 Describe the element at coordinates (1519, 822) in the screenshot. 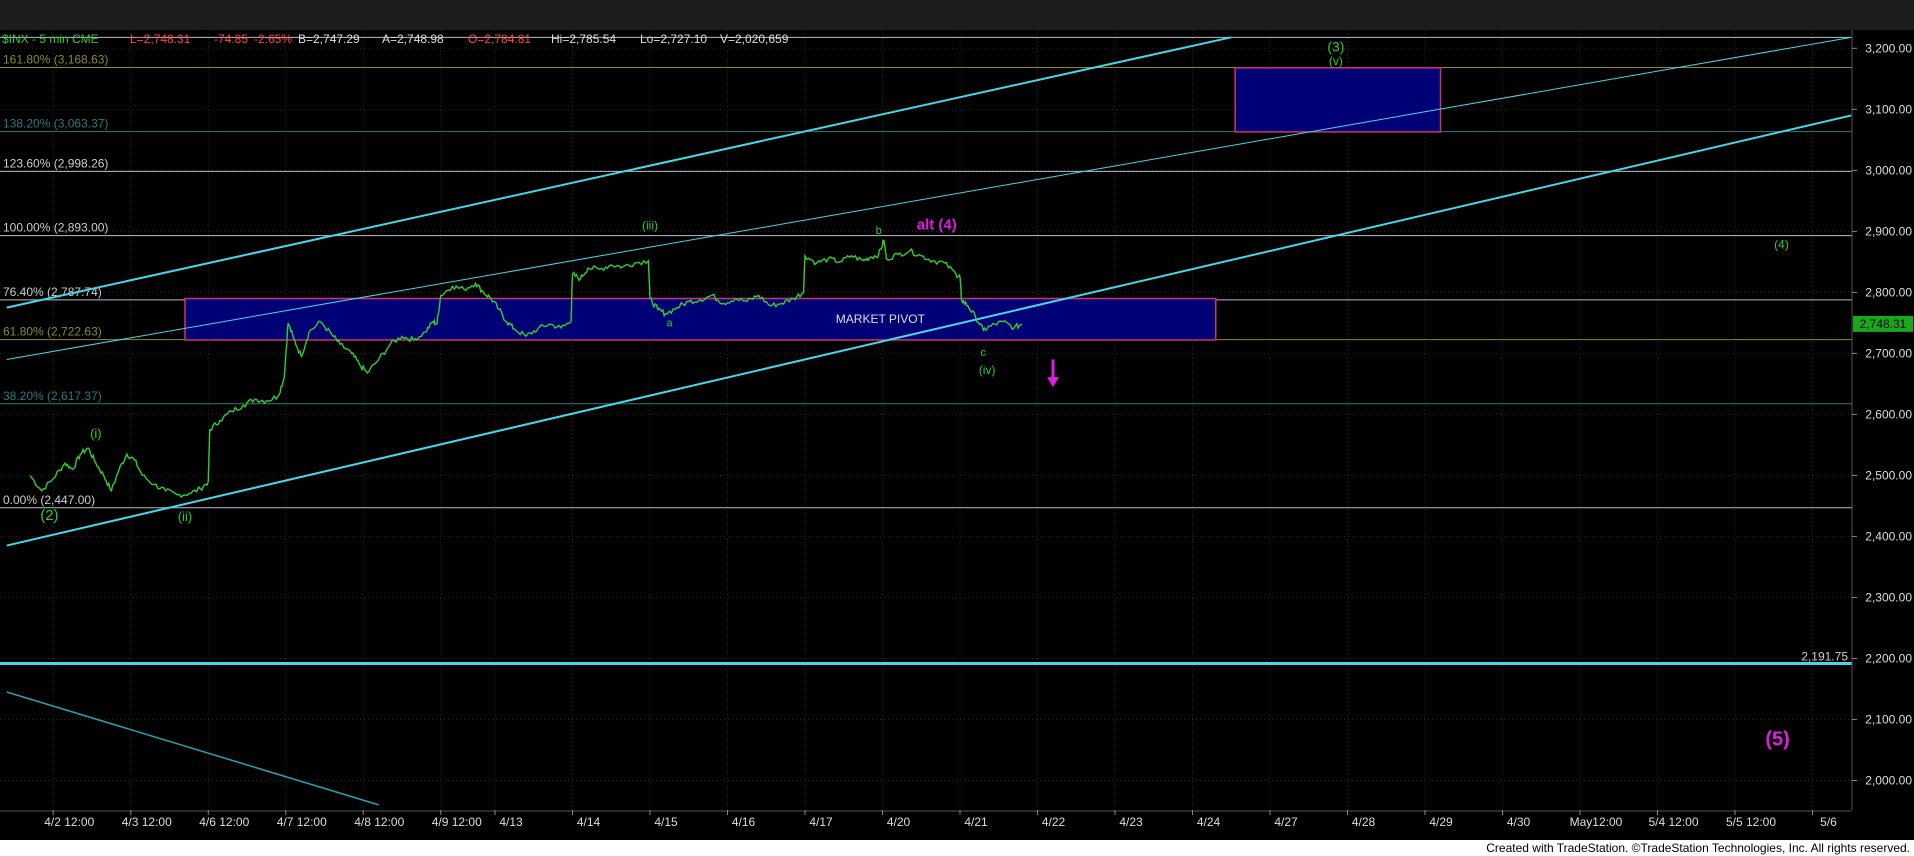

I see `x-tick-label: 4/30` at that location.